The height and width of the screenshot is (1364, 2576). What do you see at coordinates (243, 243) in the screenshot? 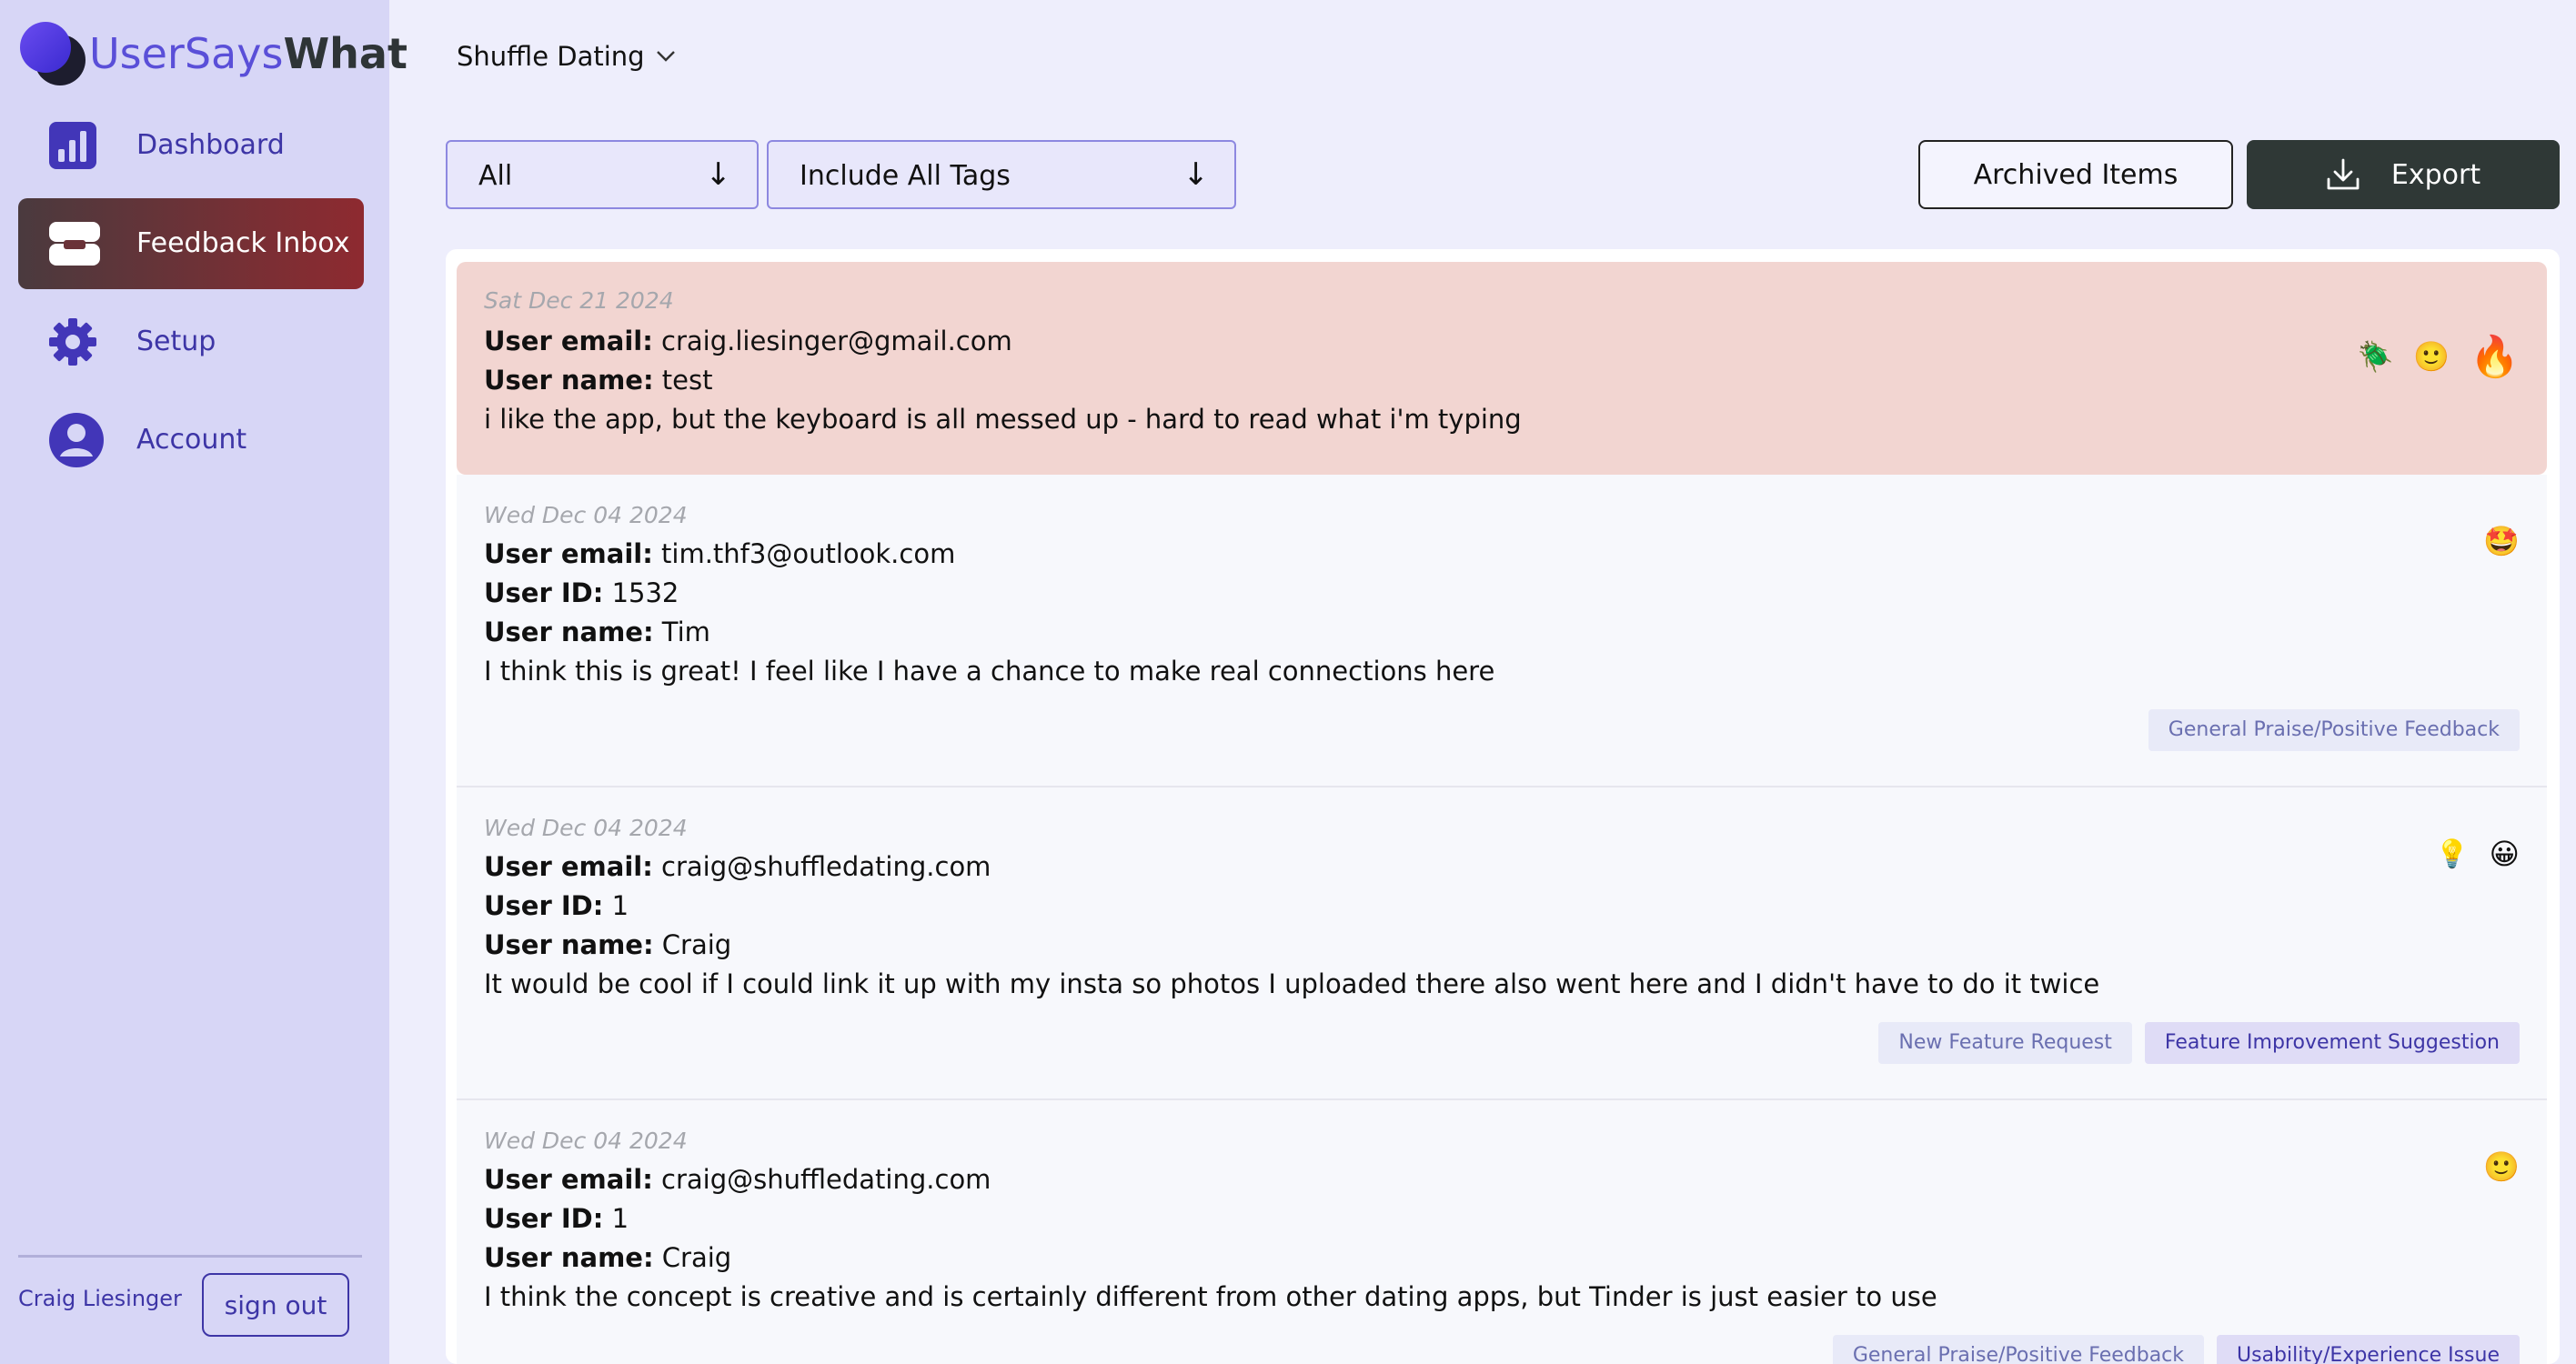
I see `sidebar-item-label: Feedback Inbox` at bounding box center [243, 243].